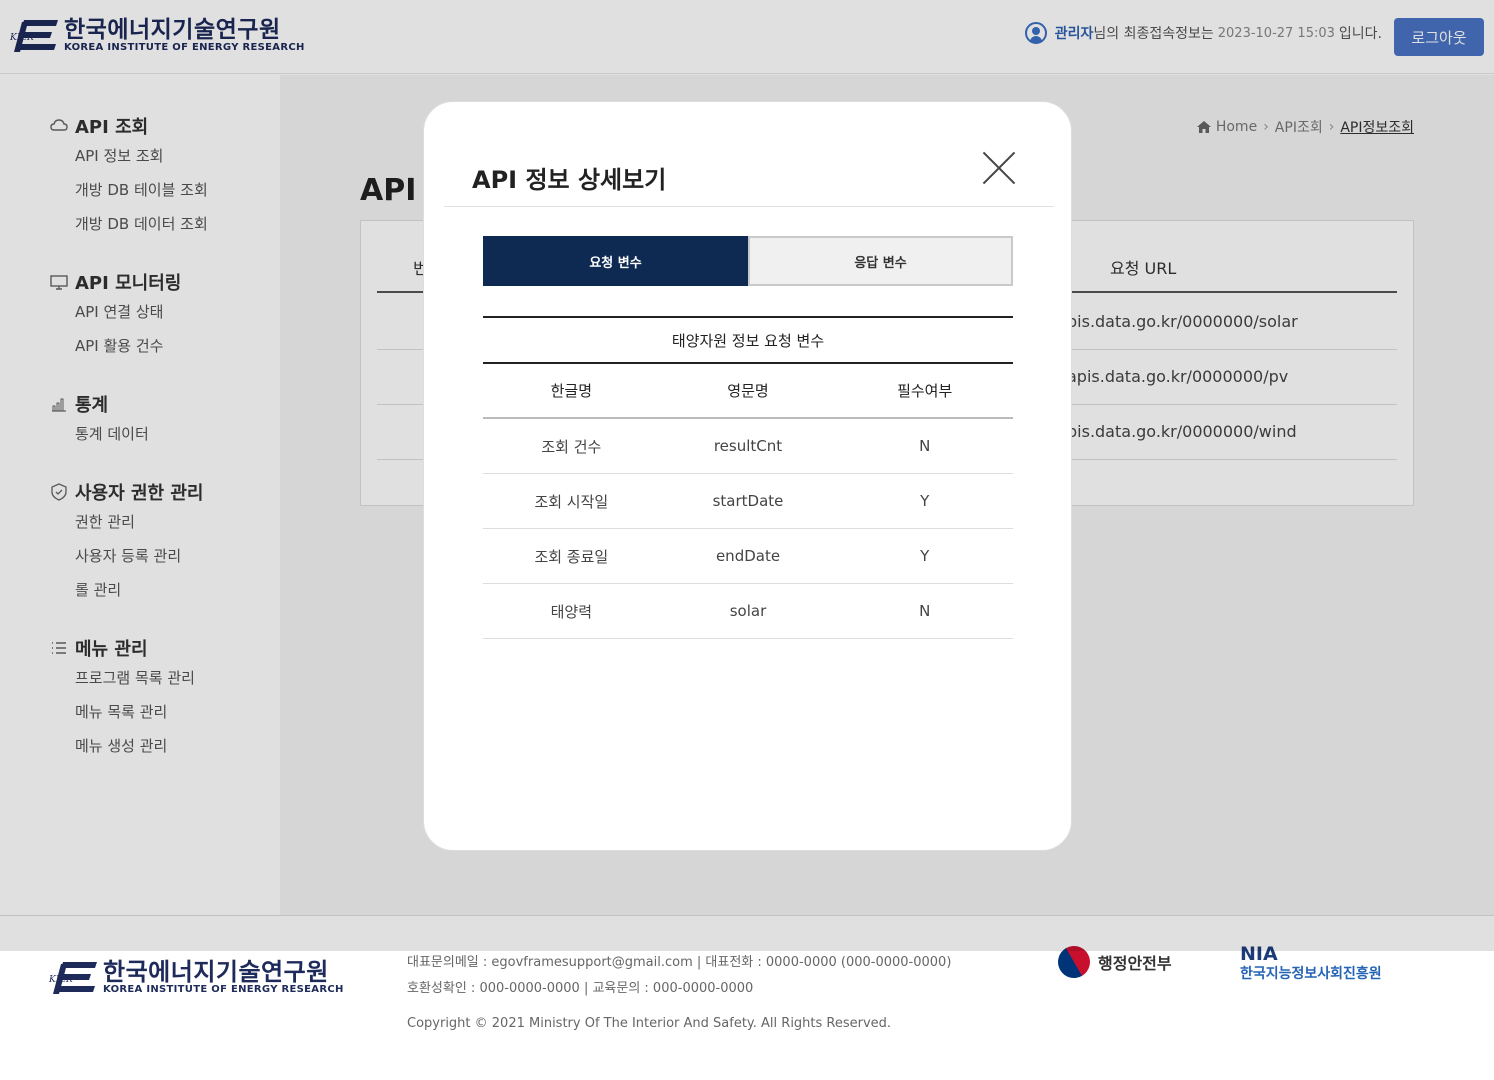 This screenshot has width=1494, height=1080. I want to click on modal-tabs: 요청 변수 응답 변수, so click(748, 261).